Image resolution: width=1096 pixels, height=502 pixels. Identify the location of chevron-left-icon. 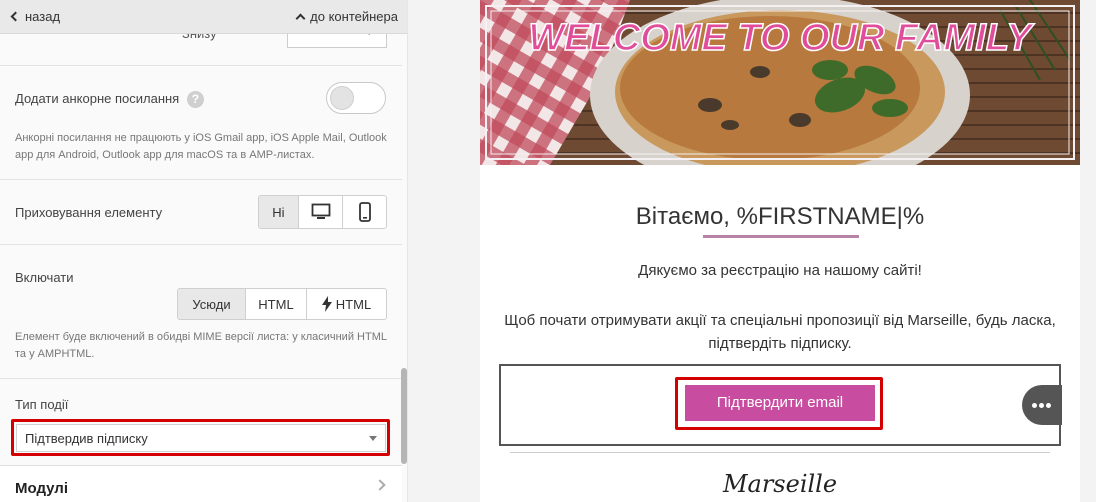
(15, 16).